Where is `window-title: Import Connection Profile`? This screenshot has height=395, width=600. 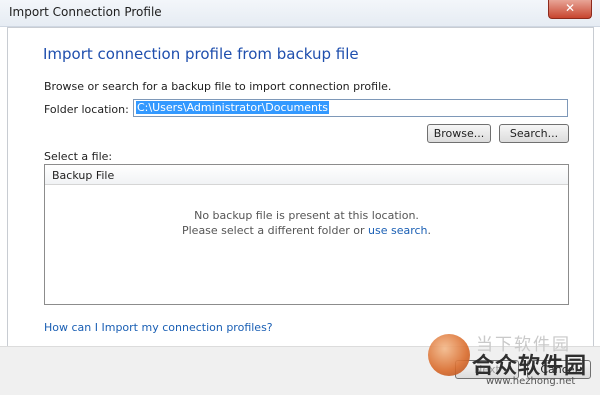 window-title: Import Connection Profile is located at coordinates (85, 12).